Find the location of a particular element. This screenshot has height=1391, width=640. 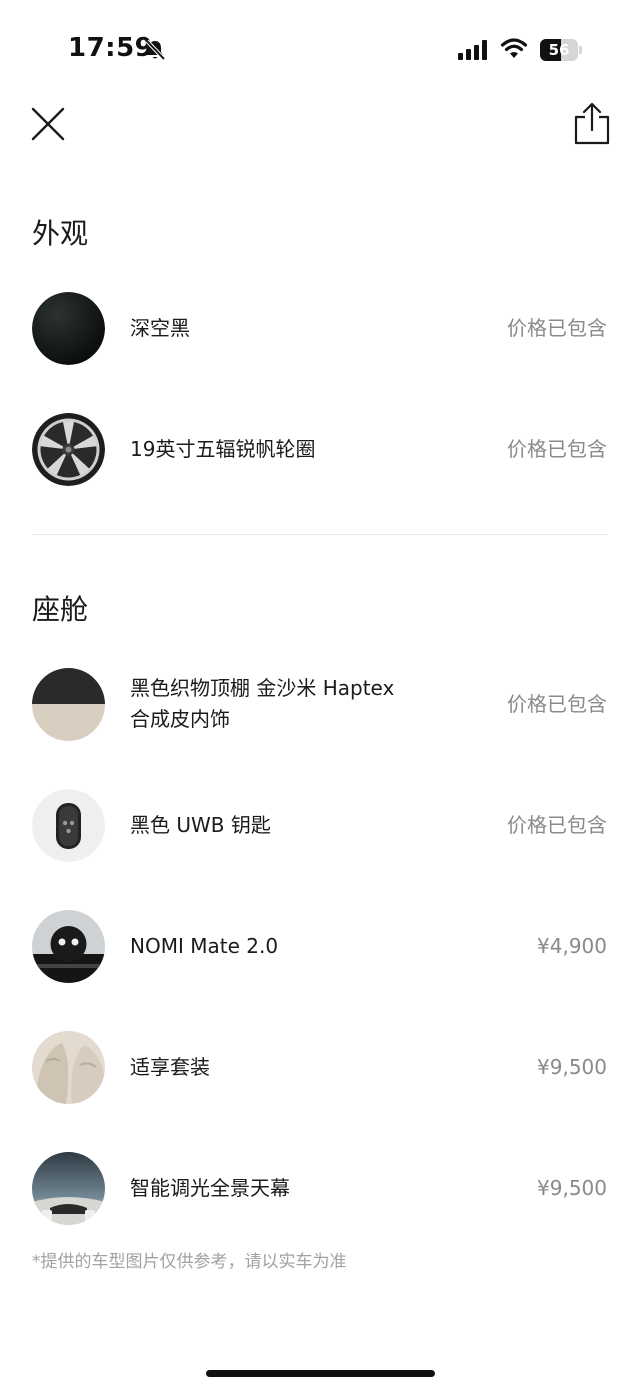

disclaimer-text: *提供的车型图片仅供参考，请以实车为准 is located at coordinates (189, 1262).